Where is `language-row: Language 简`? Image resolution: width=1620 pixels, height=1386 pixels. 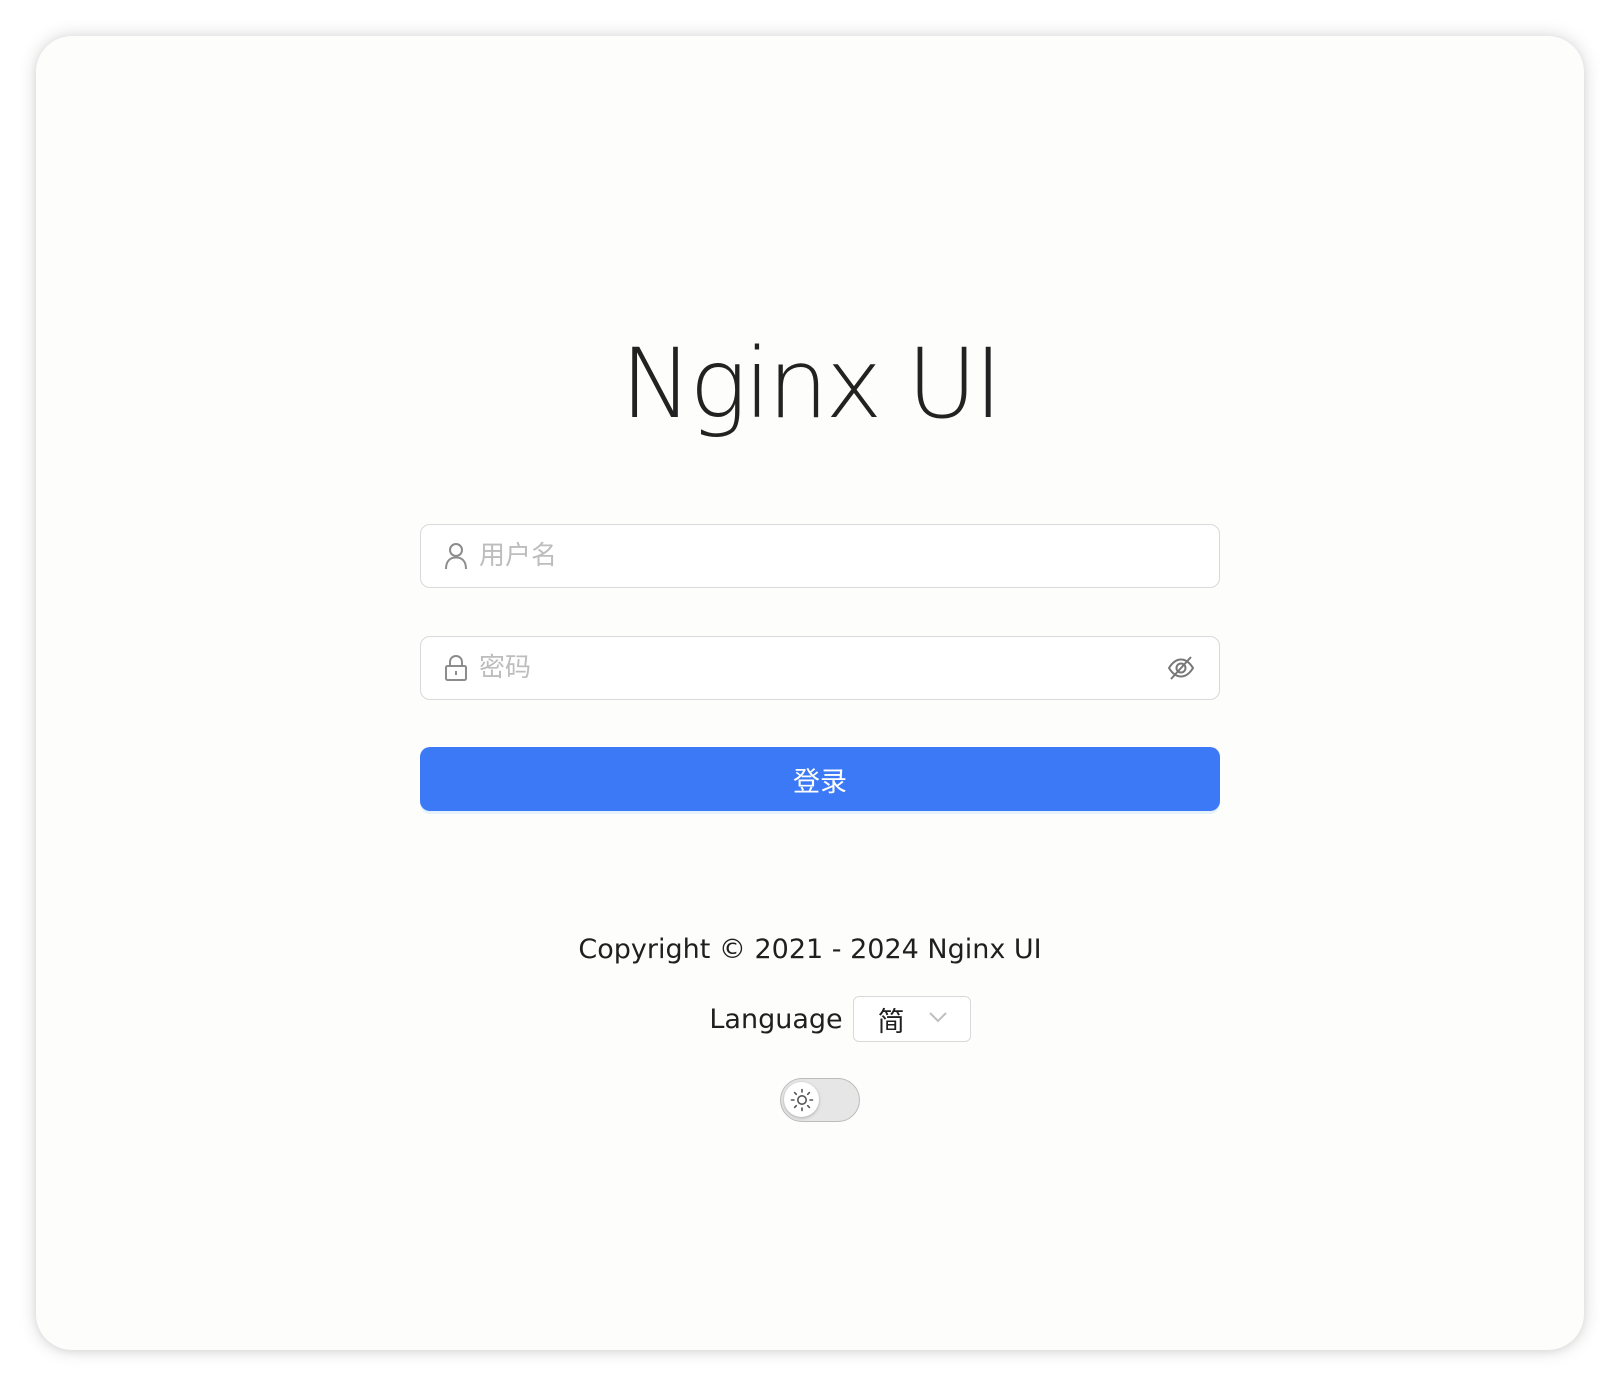 language-row: Language 简 is located at coordinates (810, 1019).